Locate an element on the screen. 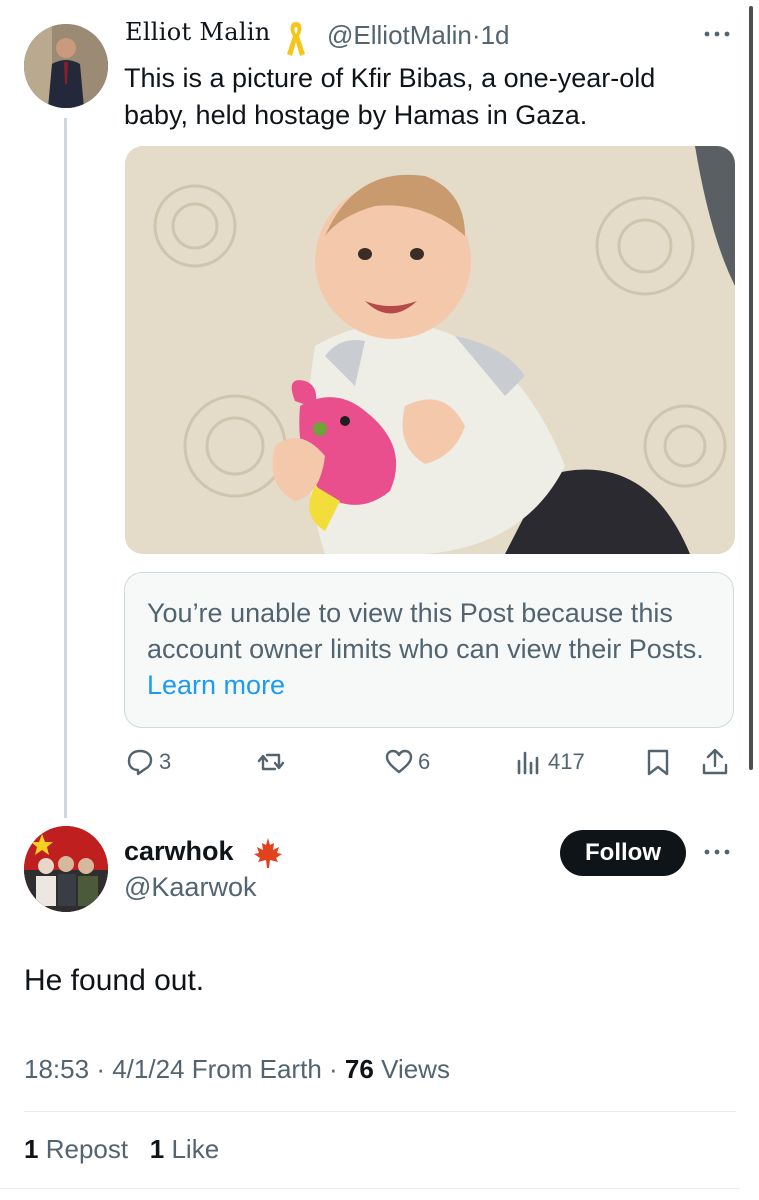  post-time: 1d is located at coordinates (495, 35).